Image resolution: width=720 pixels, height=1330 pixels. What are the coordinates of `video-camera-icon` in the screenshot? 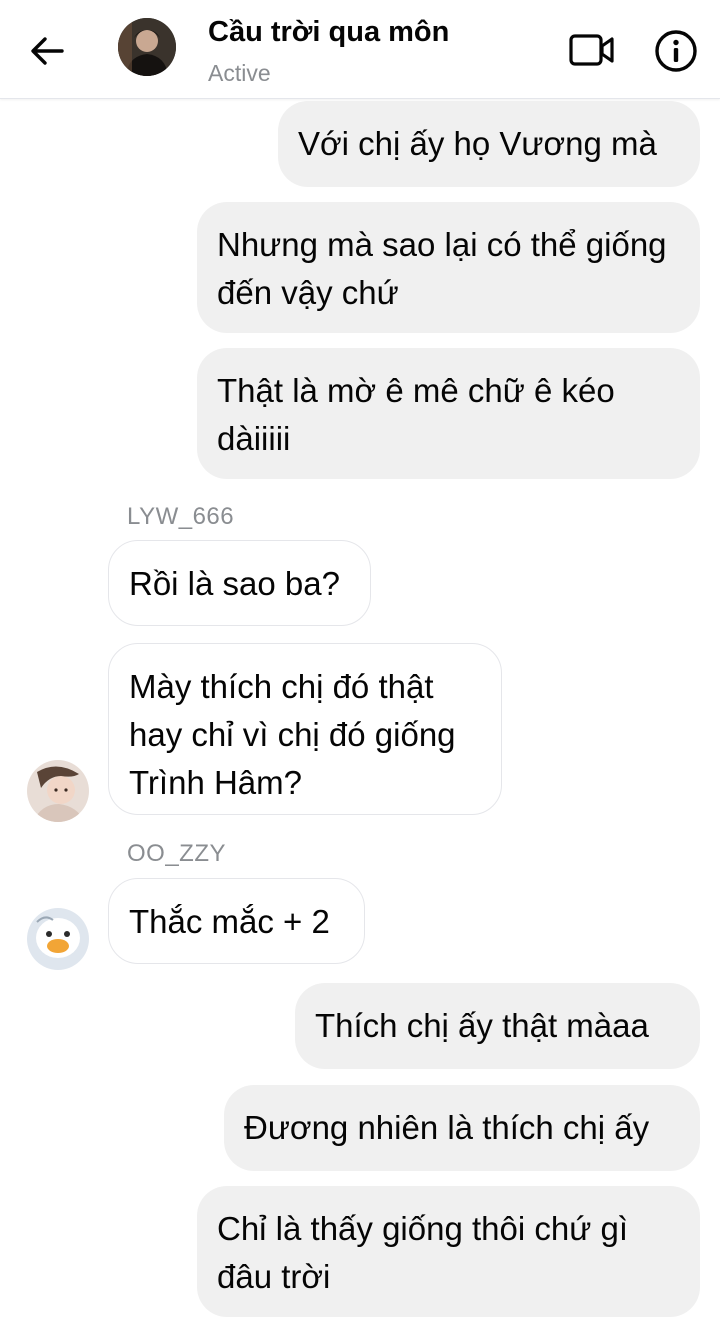 It's located at (591, 50).